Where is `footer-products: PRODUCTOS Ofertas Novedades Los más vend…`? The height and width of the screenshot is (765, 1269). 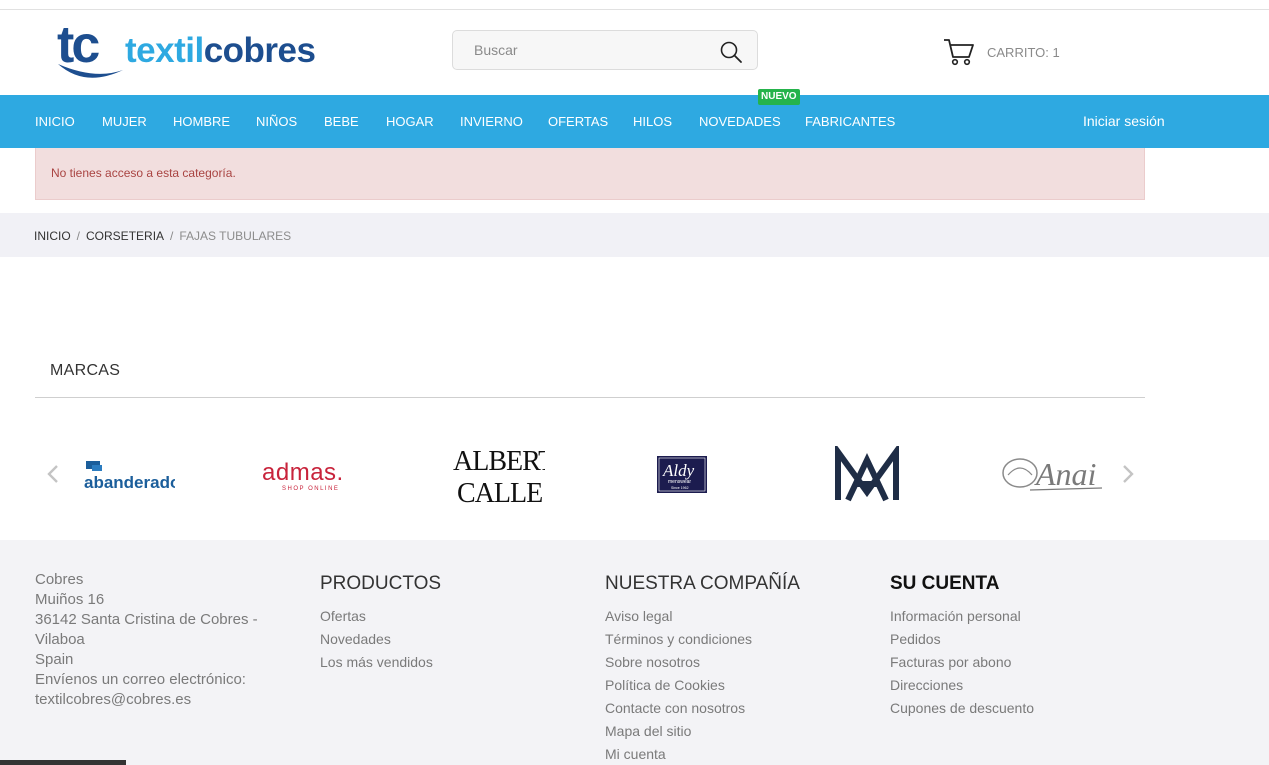
footer-products: PRODUCTOS Ofertas Novedades Los más vend… is located at coordinates (380, 623).